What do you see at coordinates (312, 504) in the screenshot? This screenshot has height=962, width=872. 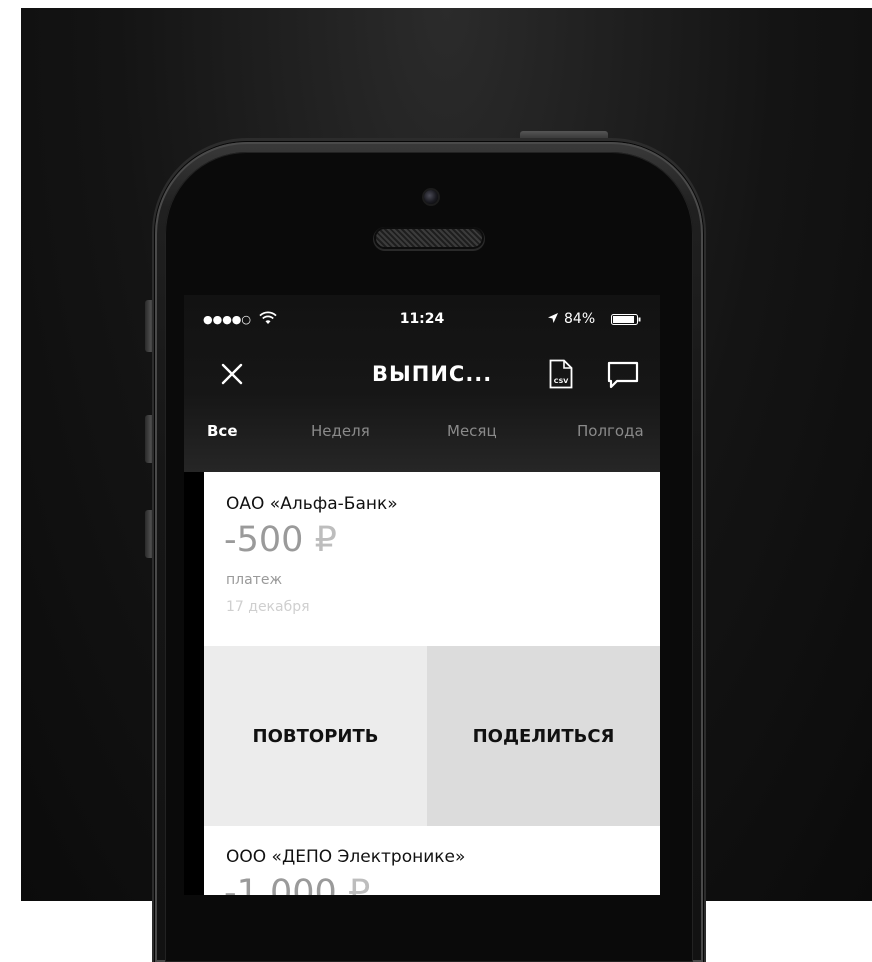 I see `transaction-payee: ОАО «Альфа-Банк»` at bounding box center [312, 504].